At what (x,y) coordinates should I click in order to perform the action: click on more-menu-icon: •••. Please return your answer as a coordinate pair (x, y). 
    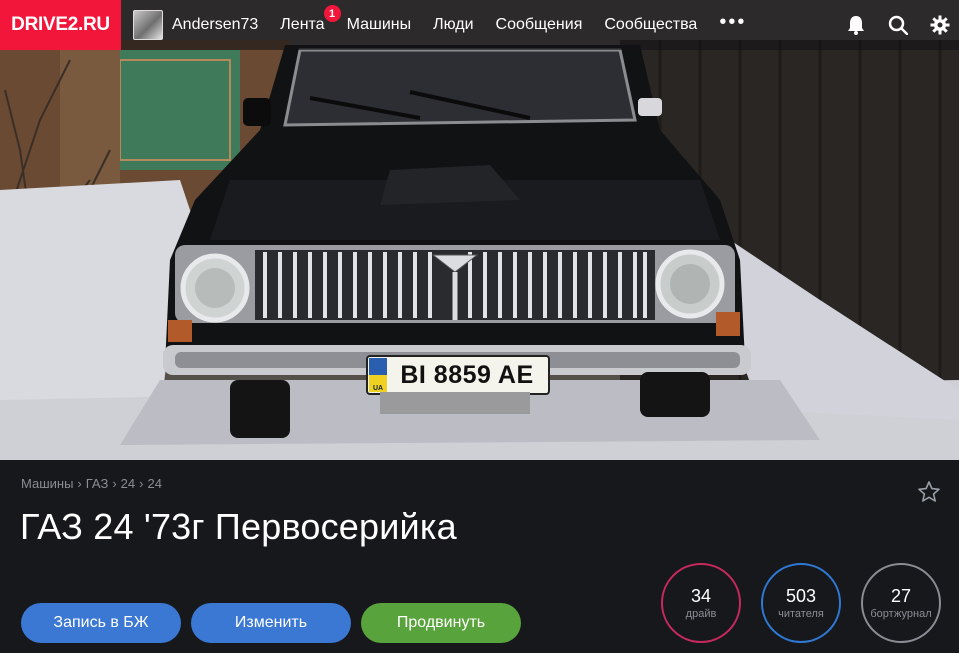
    Looking at the image, I should click on (732, 22).